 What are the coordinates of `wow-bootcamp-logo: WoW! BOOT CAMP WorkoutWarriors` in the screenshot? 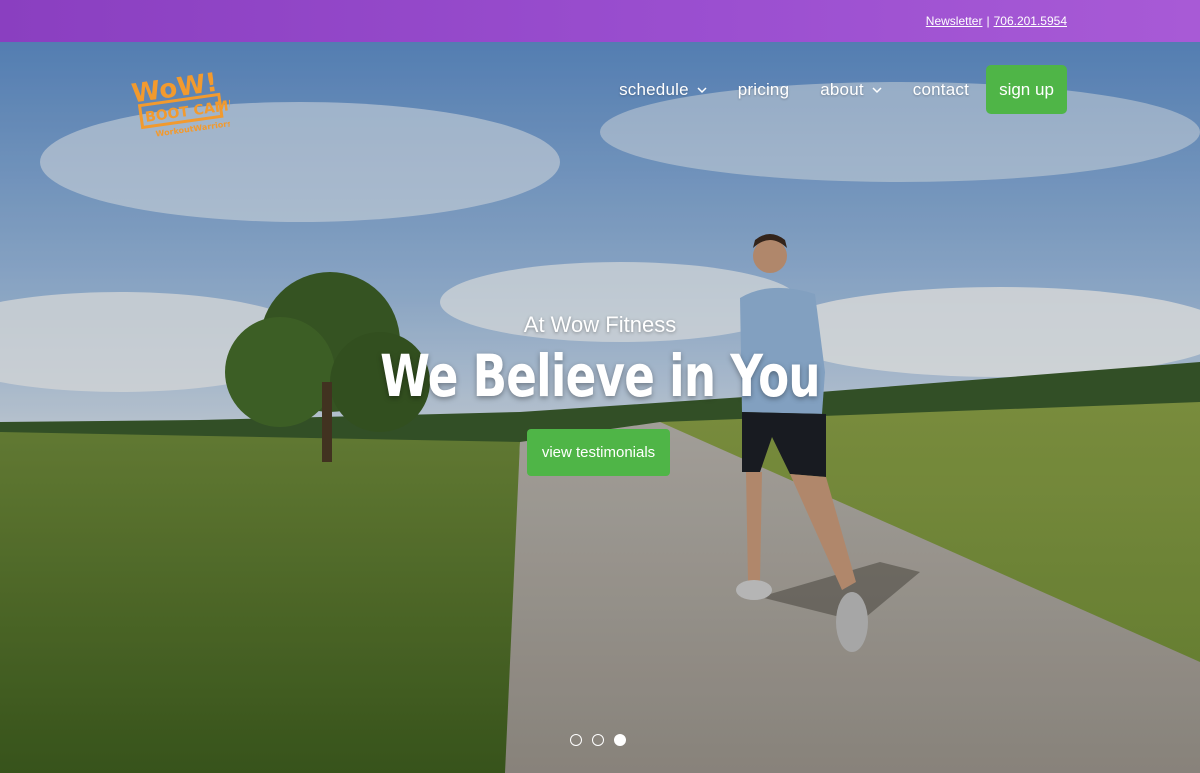 It's located at (180, 106).